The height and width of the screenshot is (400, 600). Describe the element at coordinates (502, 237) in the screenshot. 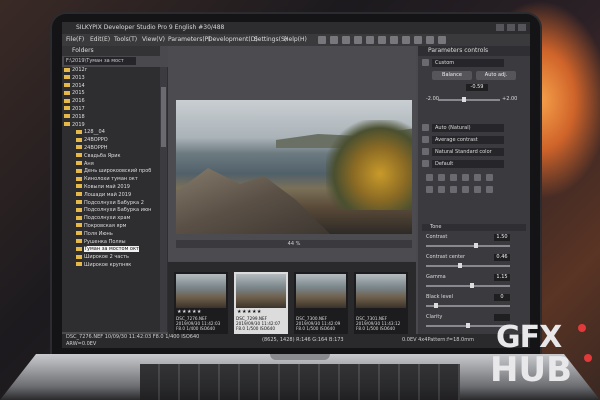

I see `slider-value: 1.50` at that location.